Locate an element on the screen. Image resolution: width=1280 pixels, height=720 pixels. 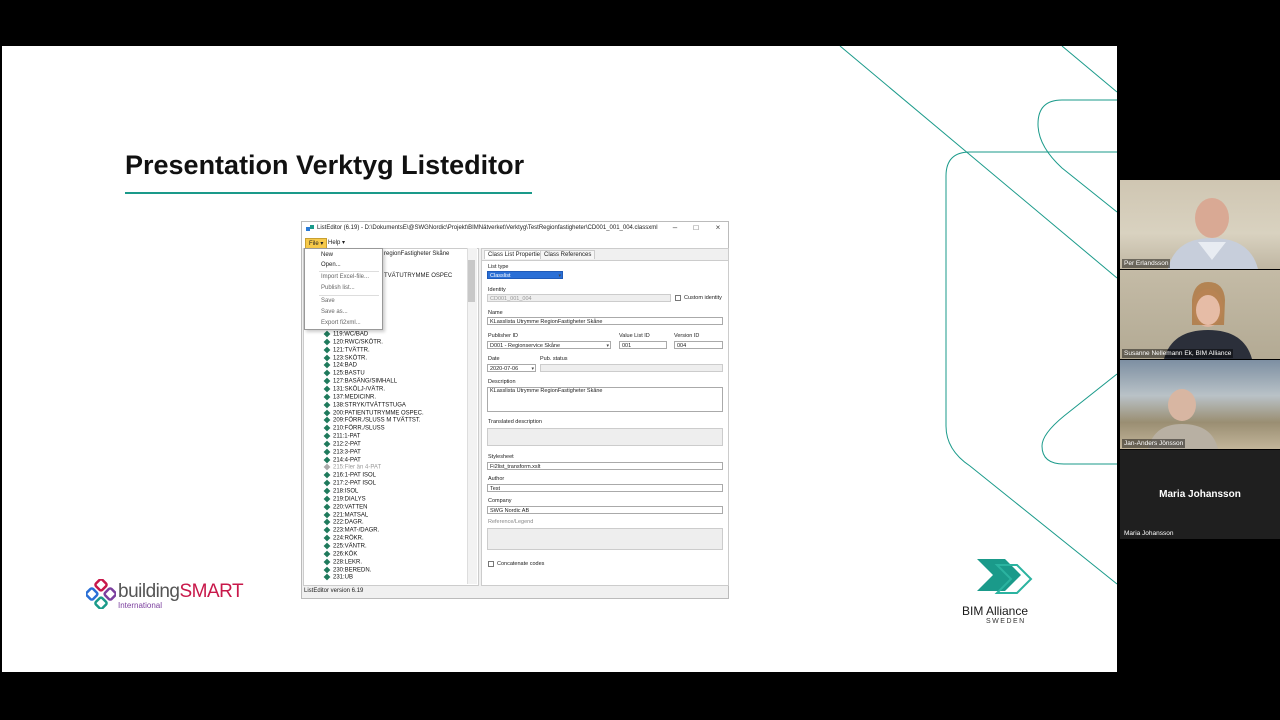
title-underline is located at coordinates (328, 193).